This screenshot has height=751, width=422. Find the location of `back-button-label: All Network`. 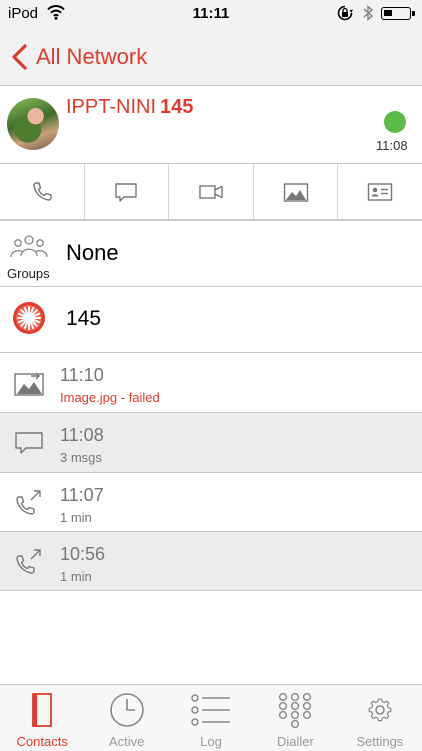

back-button-label: All Network is located at coordinates (92, 56).